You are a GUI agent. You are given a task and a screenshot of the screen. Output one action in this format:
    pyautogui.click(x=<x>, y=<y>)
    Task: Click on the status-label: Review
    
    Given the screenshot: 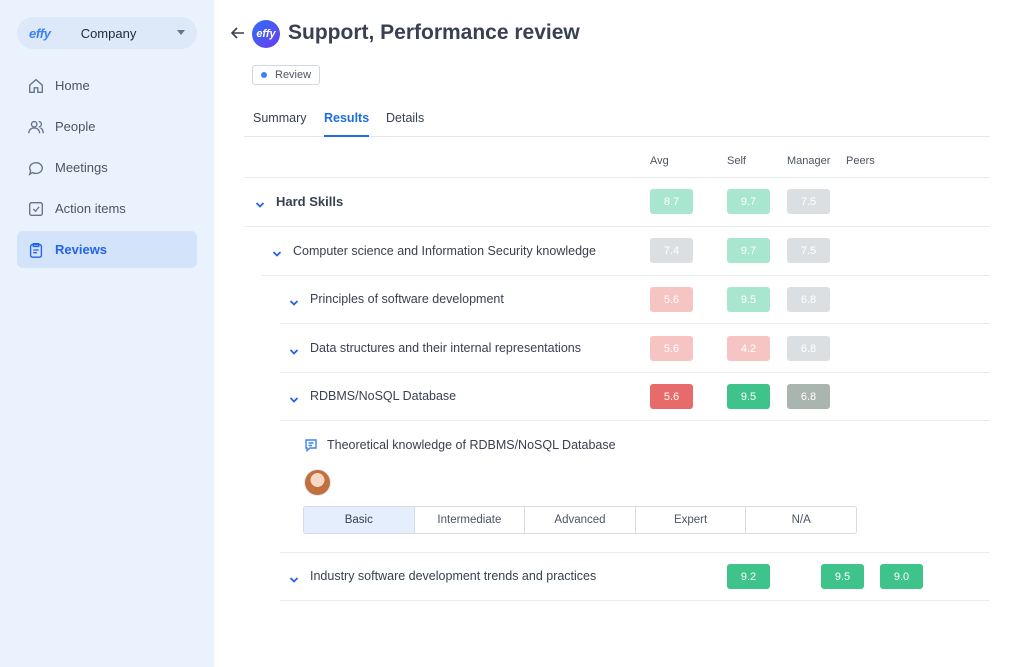 What is the action you would take?
    pyautogui.click(x=293, y=75)
    